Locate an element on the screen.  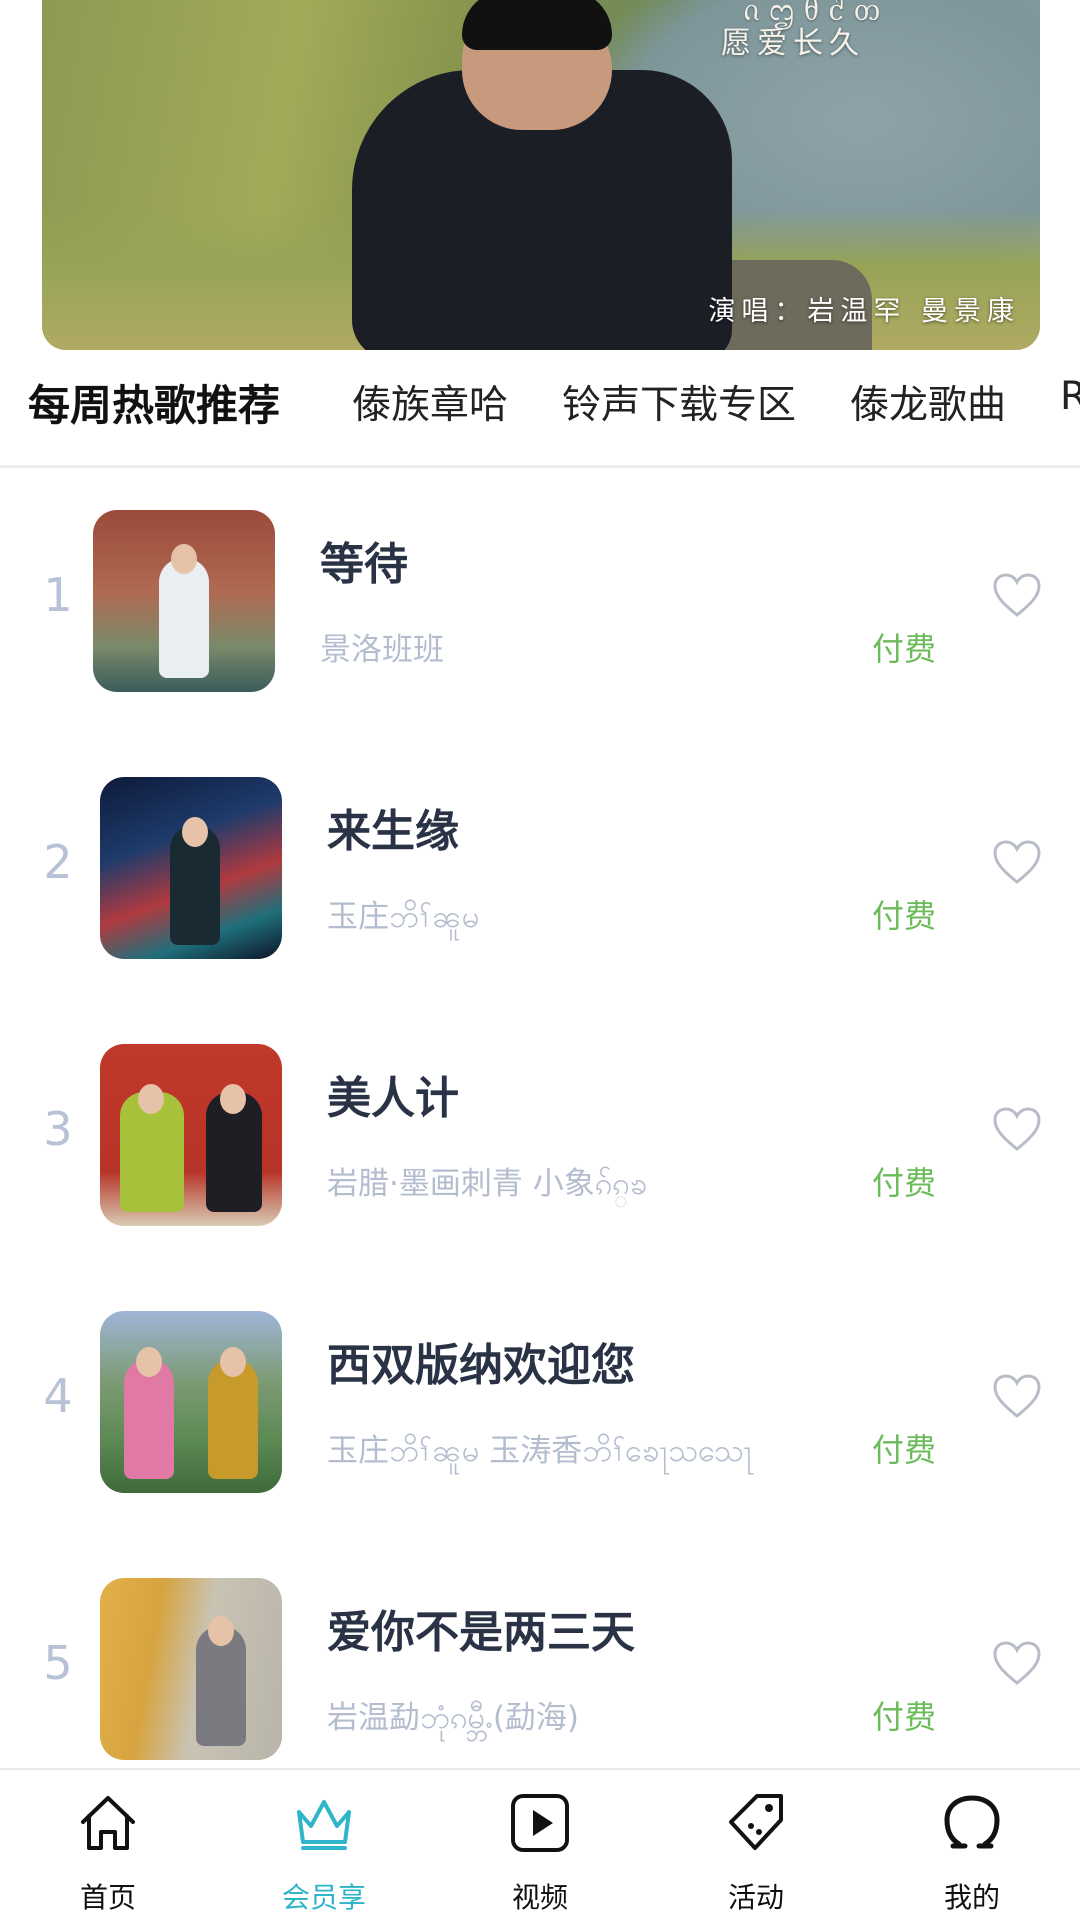
song-artist: 岩温勐ဘုံၵမ္ဘီႉ(勐海) is located at coordinates (453, 1718).